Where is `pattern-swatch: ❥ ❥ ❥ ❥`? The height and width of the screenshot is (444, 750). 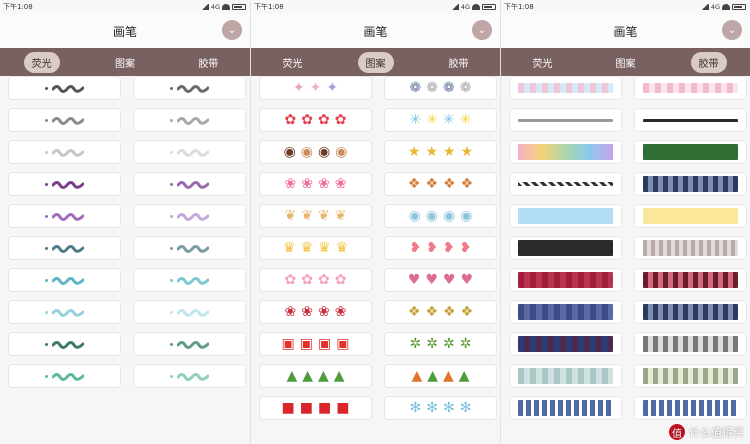 pattern-swatch: ❥ ❥ ❥ ❥ is located at coordinates (440, 248).